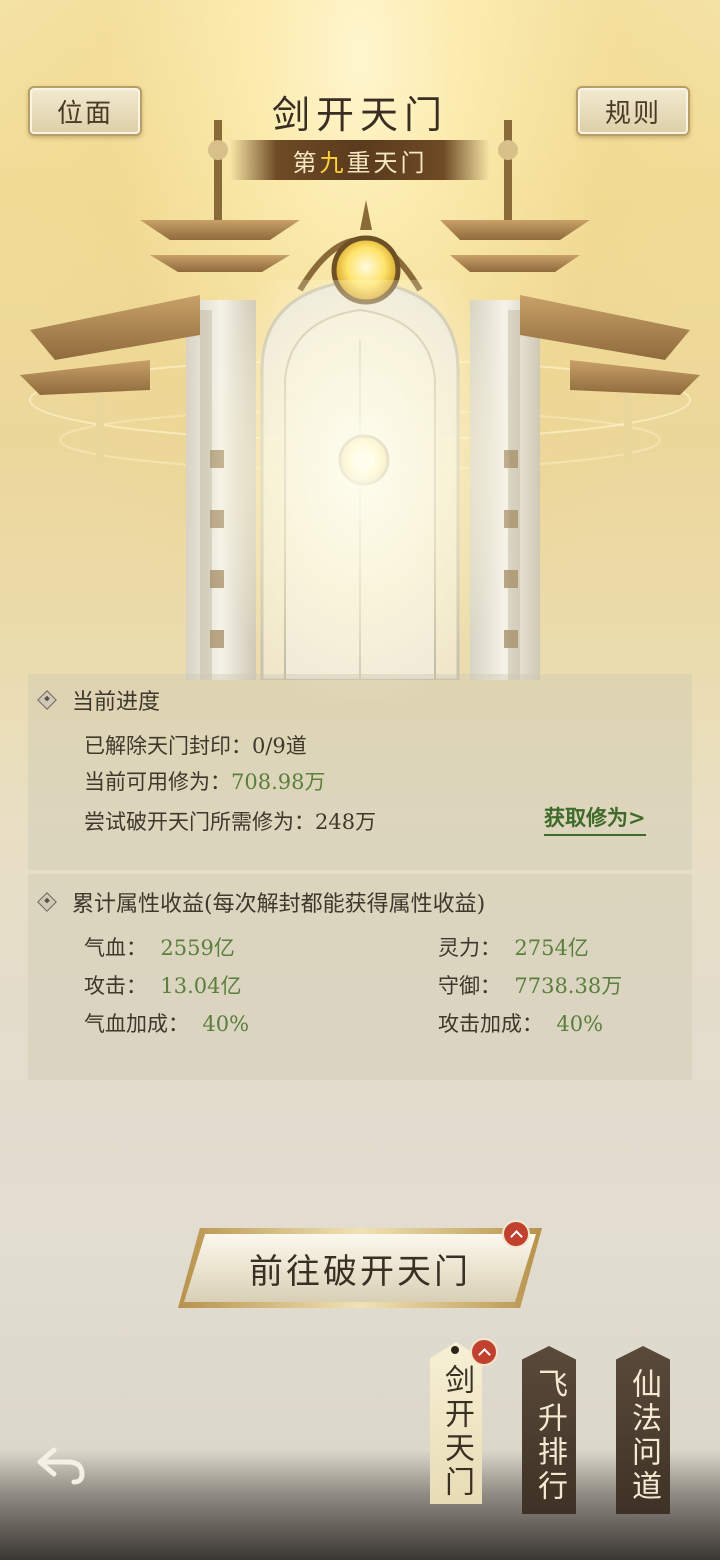 This screenshot has height=1560, width=720. I want to click on required-value: 248万, so click(346, 822).